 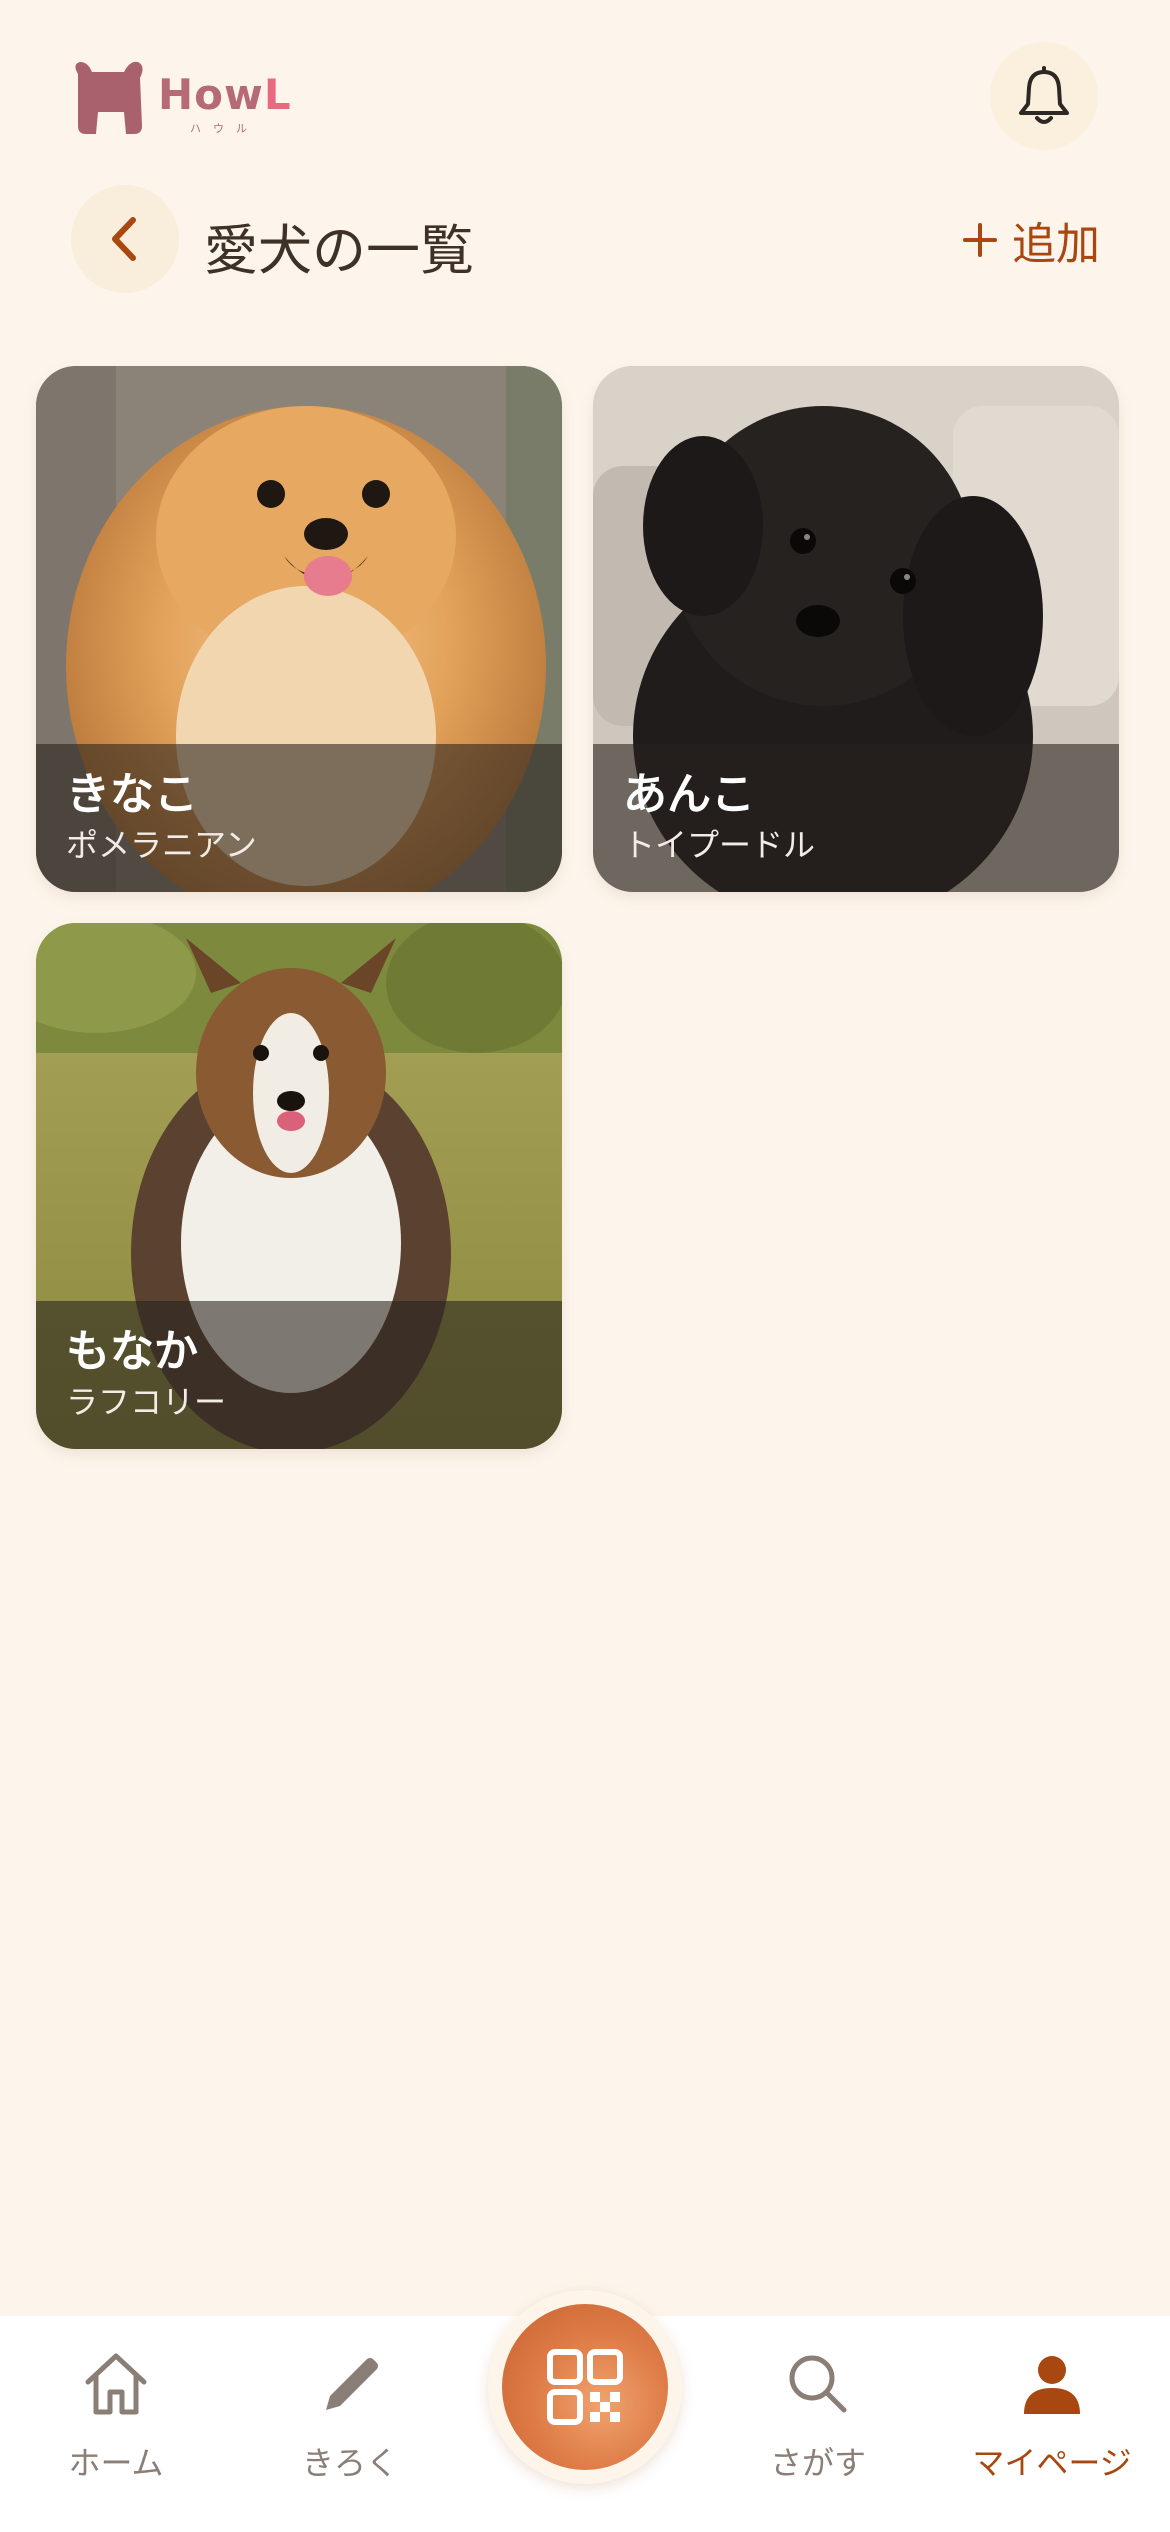 I want to click on qr-code-icon, so click(x=585, y=2387).